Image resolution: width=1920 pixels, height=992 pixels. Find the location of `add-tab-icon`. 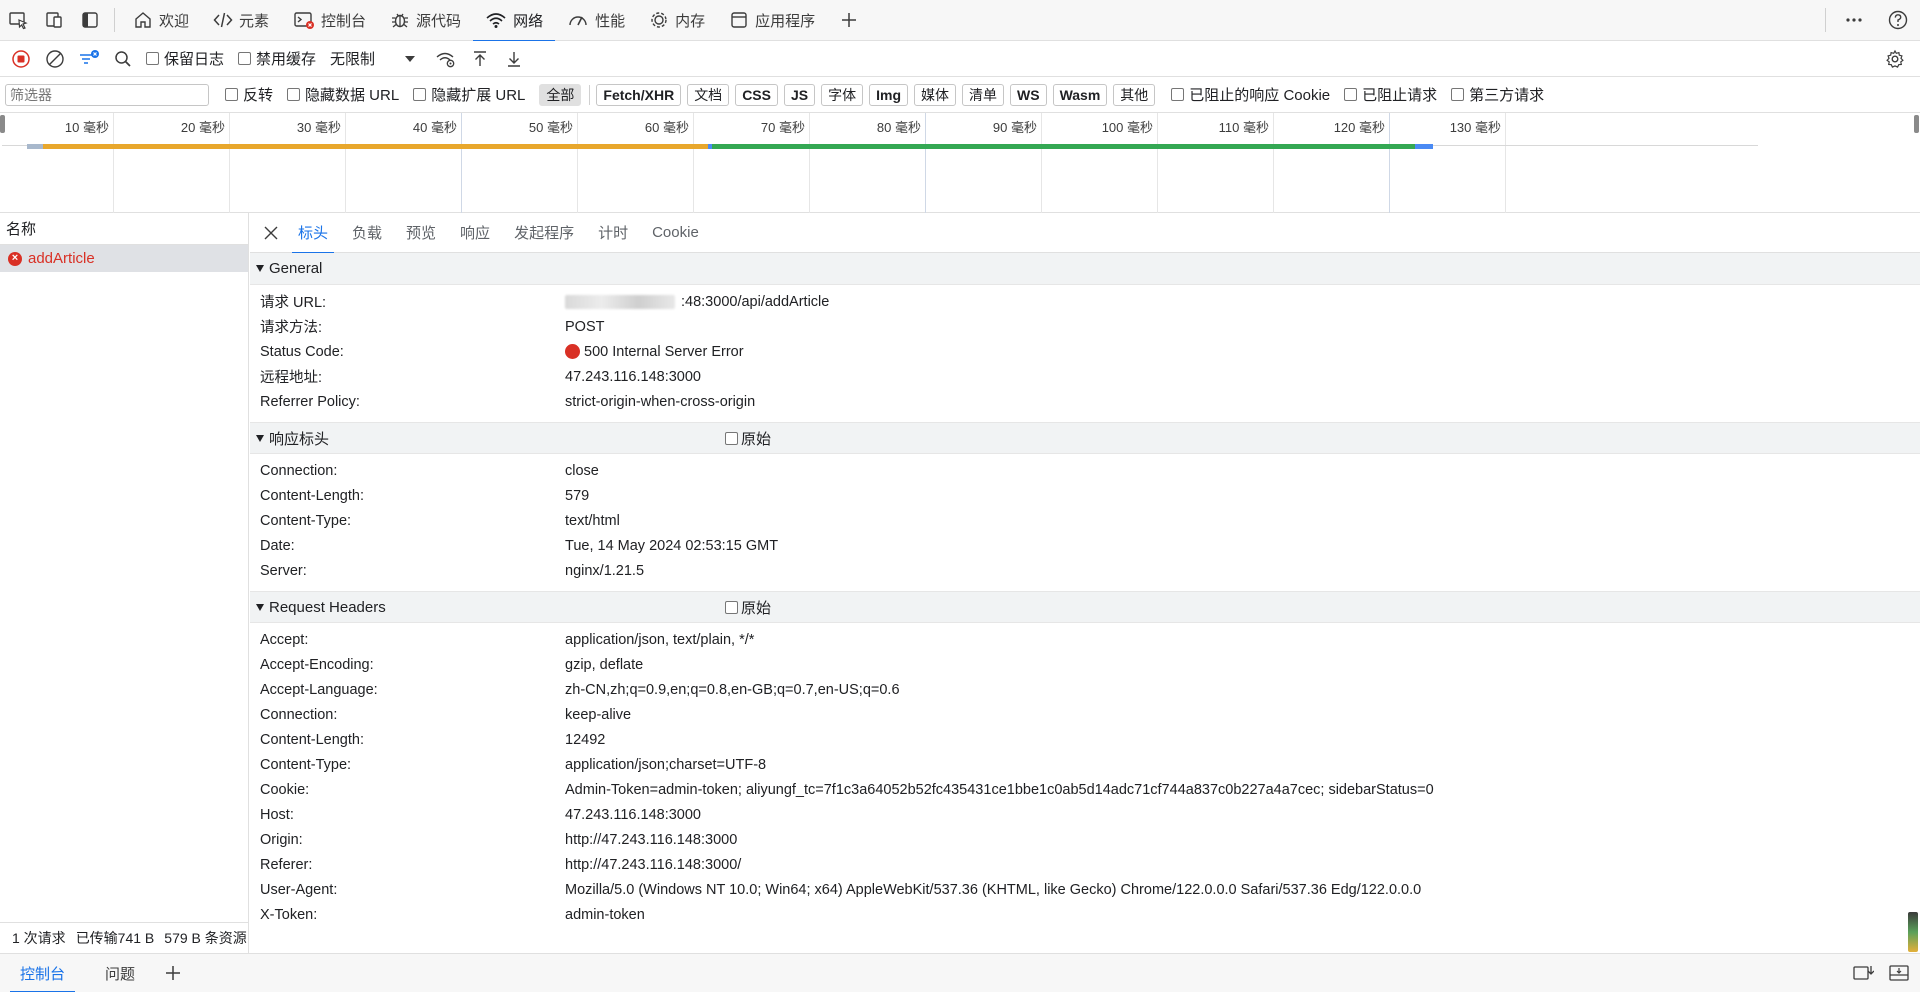

add-tab-icon is located at coordinates (849, 20).